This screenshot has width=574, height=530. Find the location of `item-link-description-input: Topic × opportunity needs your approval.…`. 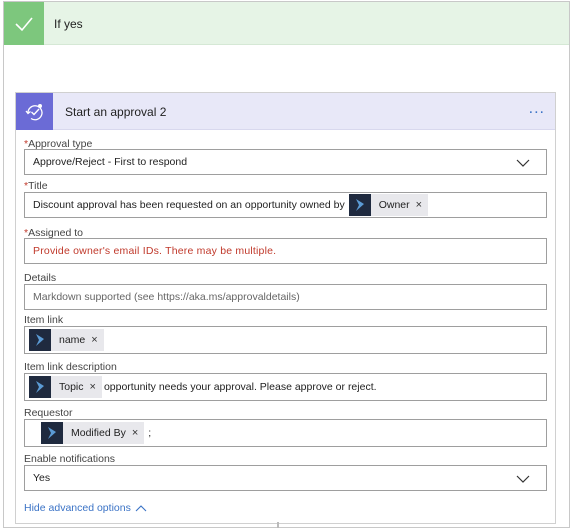

item-link-description-input: Topic × opportunity needs your approval.… is located at coordinates (285, 387).